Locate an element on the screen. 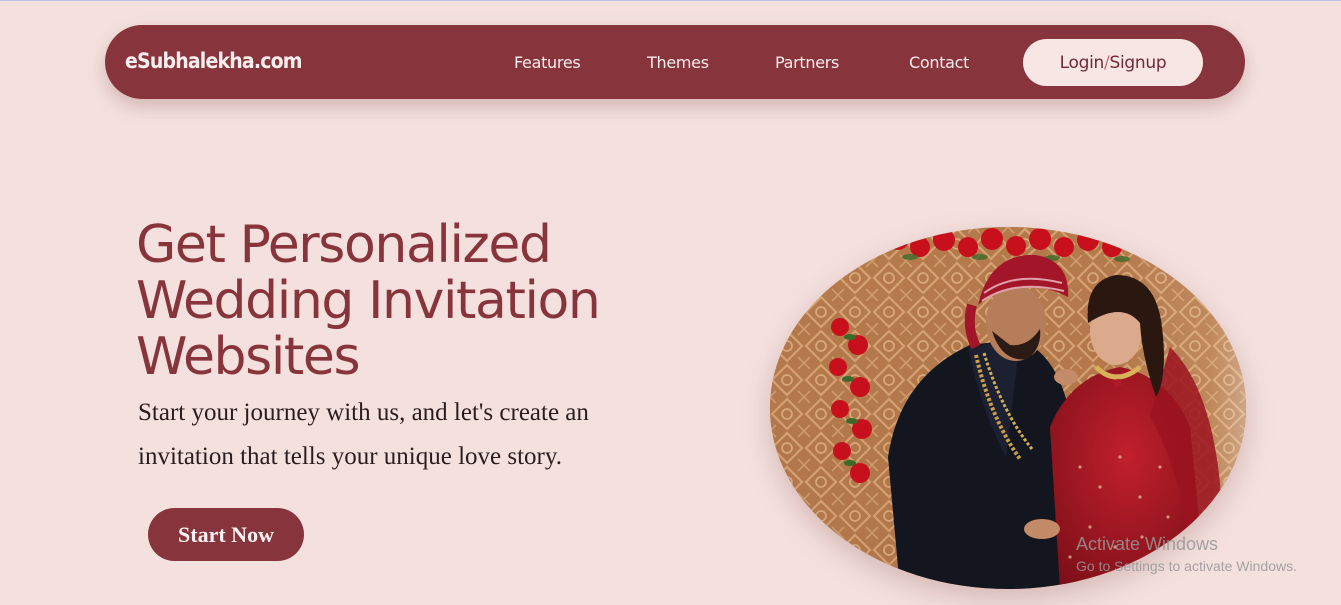  nav-link-contact: Contact is located at coordinates (939, 62).